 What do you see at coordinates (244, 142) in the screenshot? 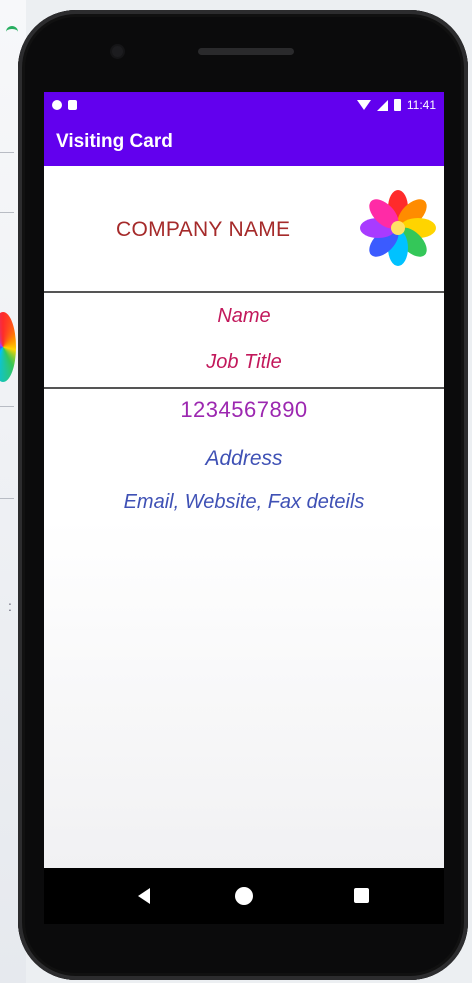
I see `app-bar: Visiting Card` at bounding box center [244, 142].